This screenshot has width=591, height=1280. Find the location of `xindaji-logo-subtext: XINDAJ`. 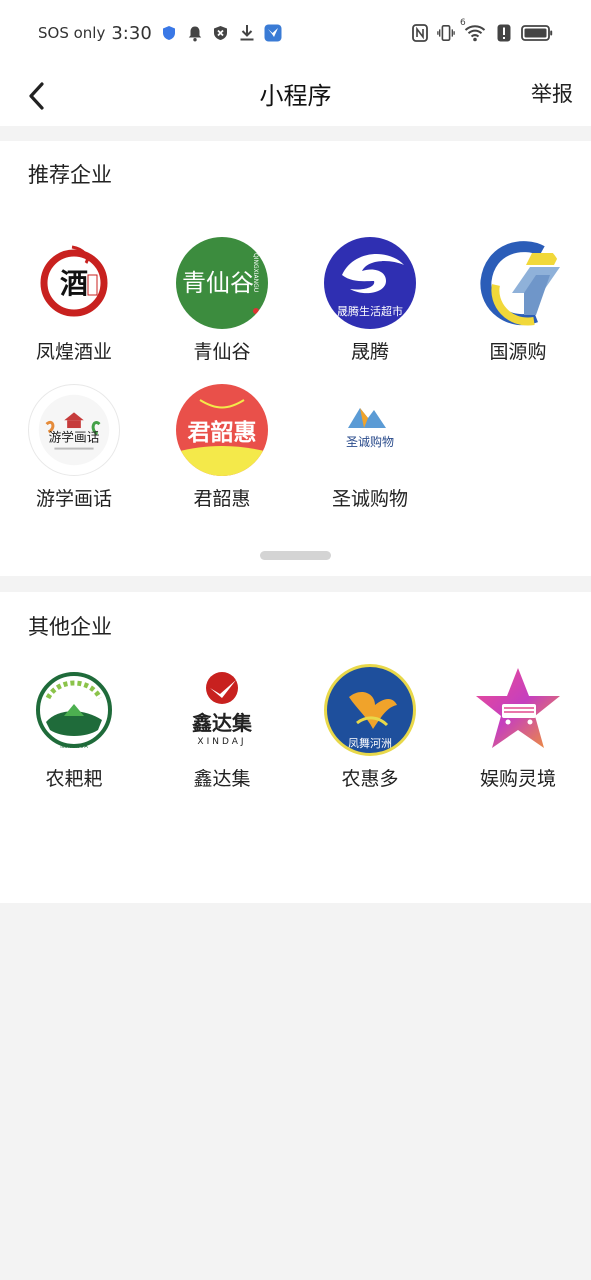

xindaji-logo-subtext: XINDAJ is located at coordinates (221, 742).